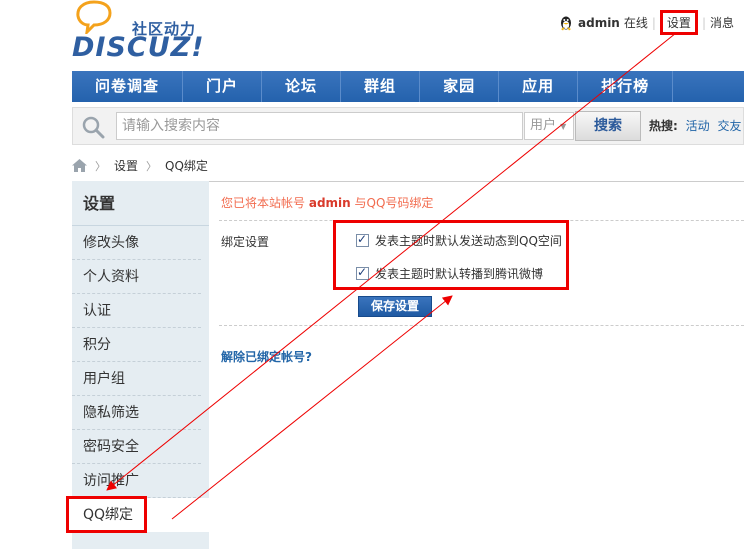 The width and height of the screenshot is (744, 549). What do you see at coordinates (459, 274) in the screenshot?
I see `option-label: 发表主题时默认转播到腾讯微博` at bounding box center [459, 274].